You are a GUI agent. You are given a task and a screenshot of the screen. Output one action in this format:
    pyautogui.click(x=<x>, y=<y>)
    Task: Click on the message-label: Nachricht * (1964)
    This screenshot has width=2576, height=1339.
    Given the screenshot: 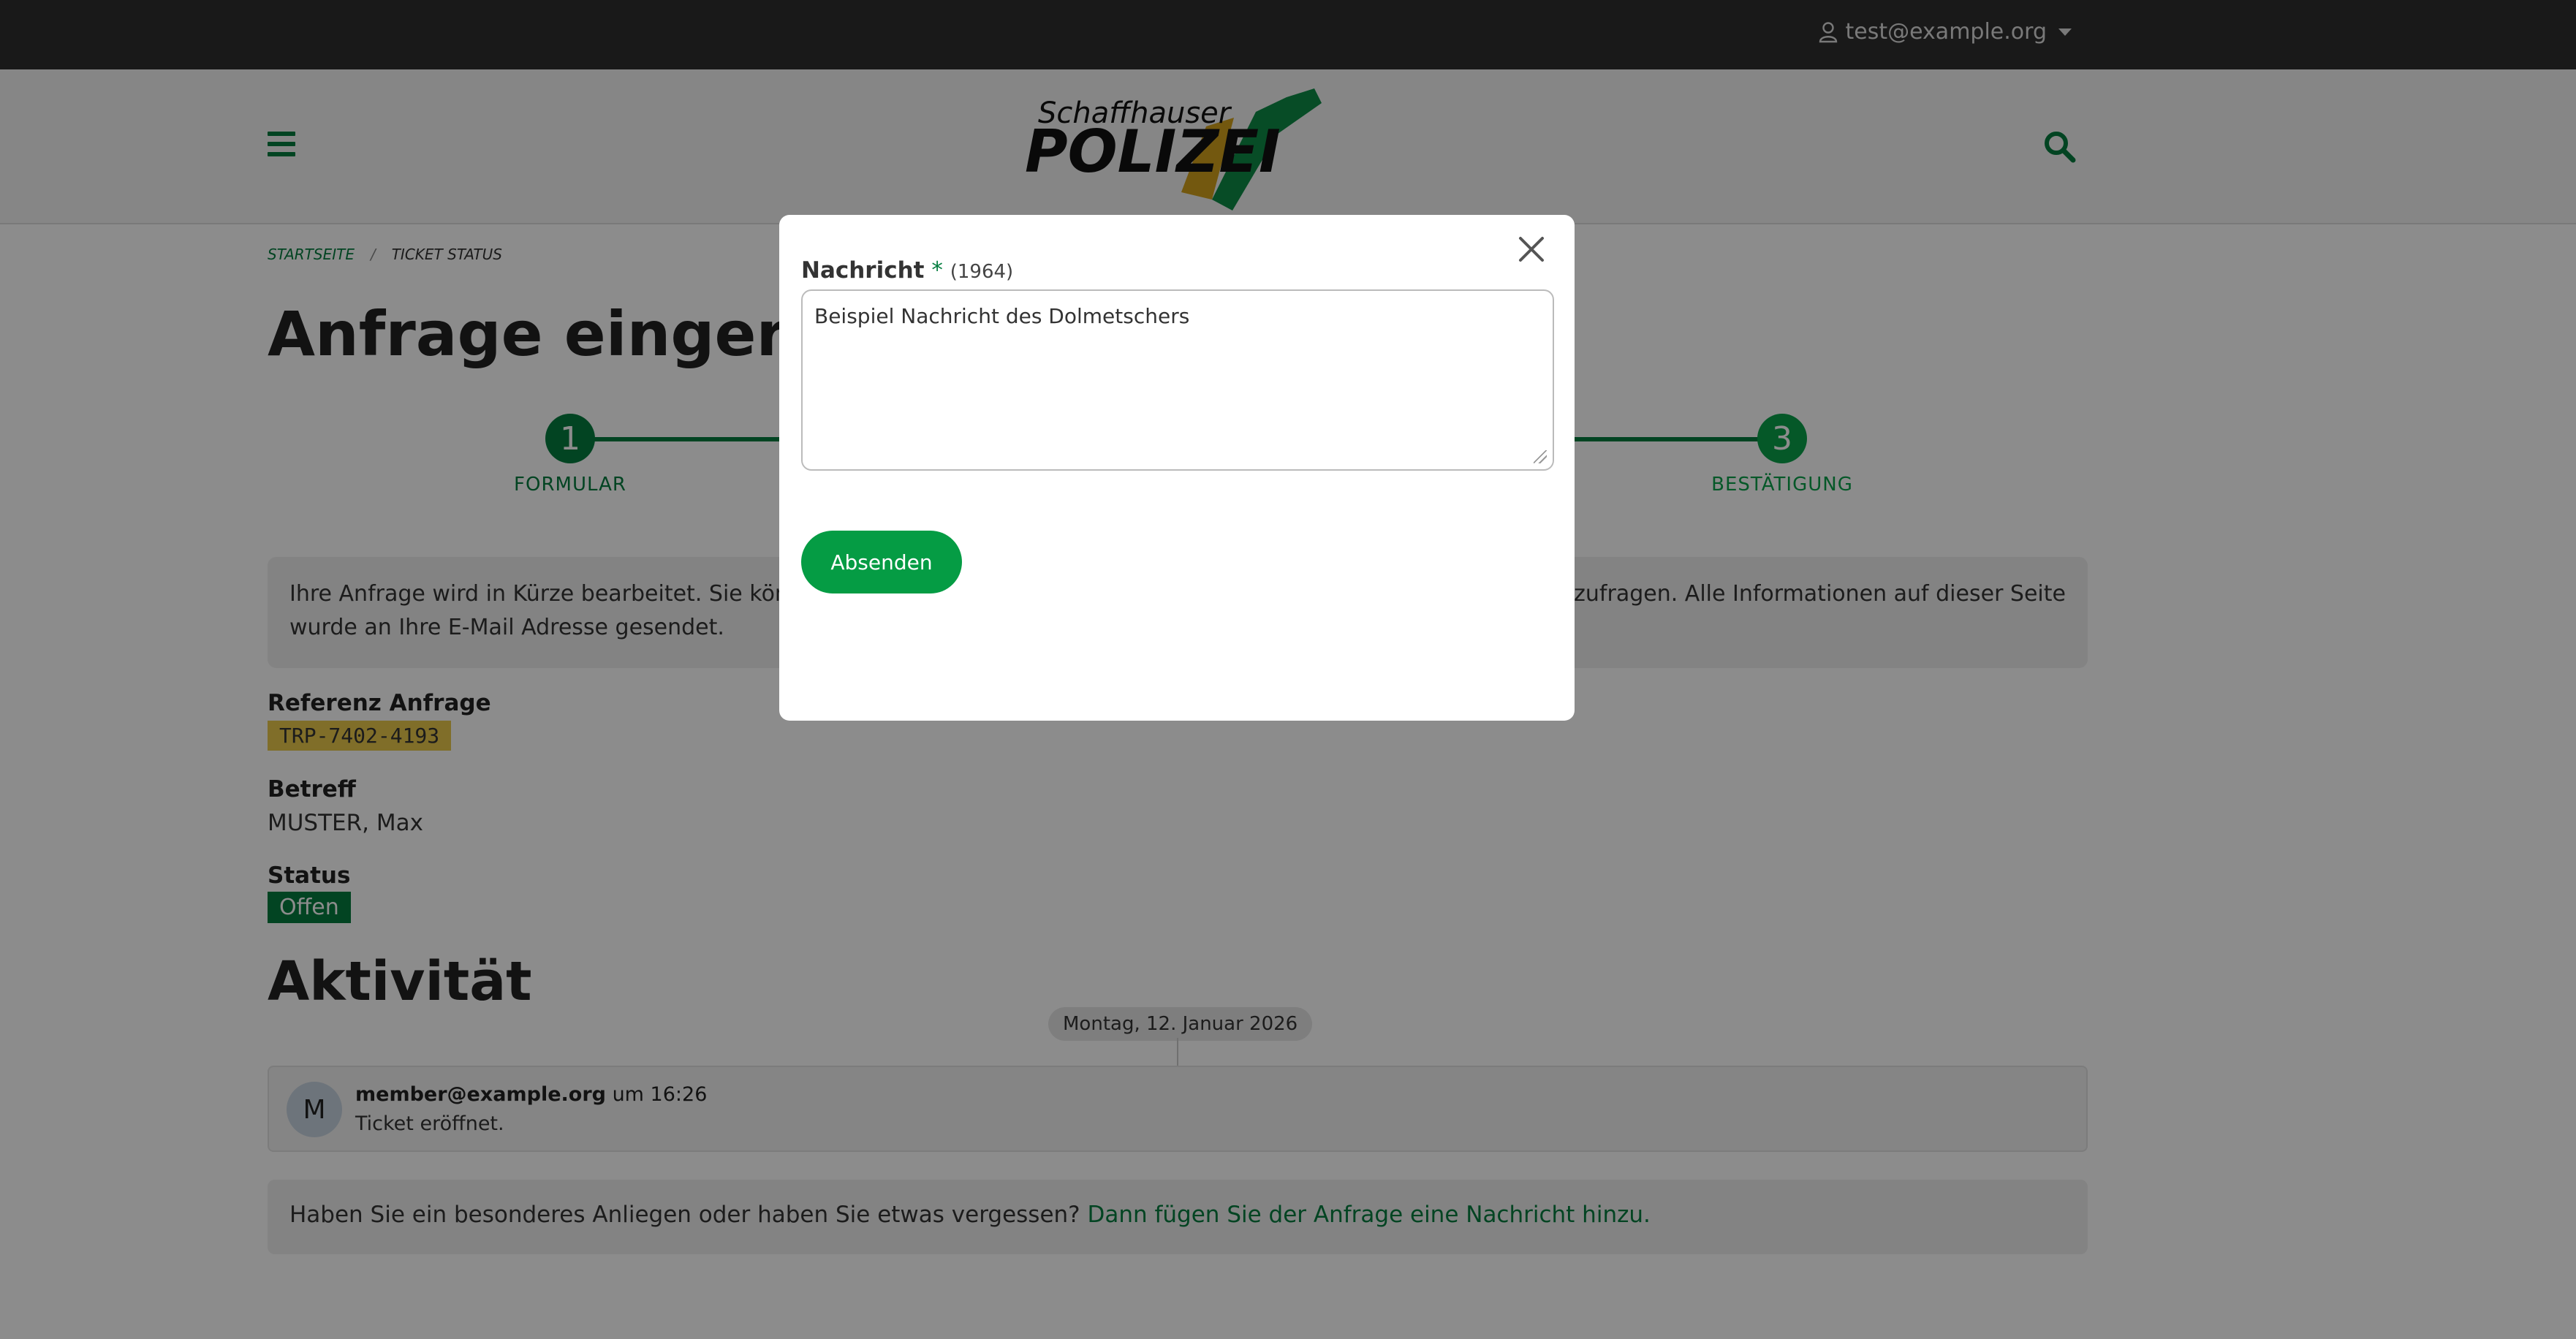 What is the action you would take?
    pyautogui.click(x=907, y=270)
    